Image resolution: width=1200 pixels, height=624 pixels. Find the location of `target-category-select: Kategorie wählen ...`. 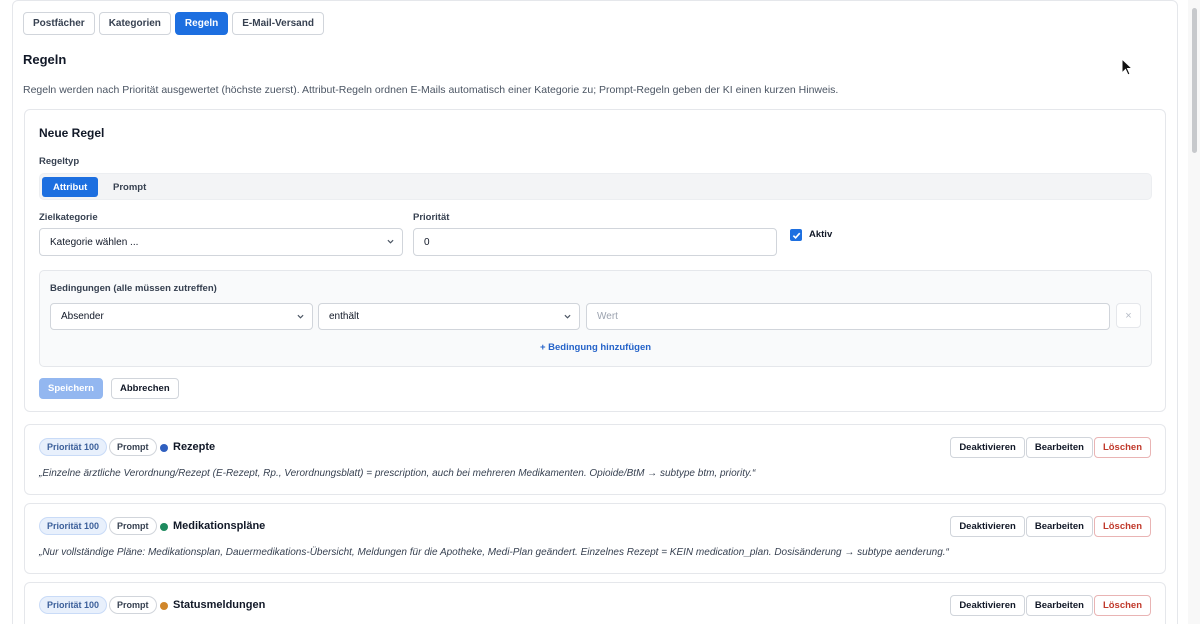

target-category-select: Kategorie wählen ... is located at coordinates (221, 242).